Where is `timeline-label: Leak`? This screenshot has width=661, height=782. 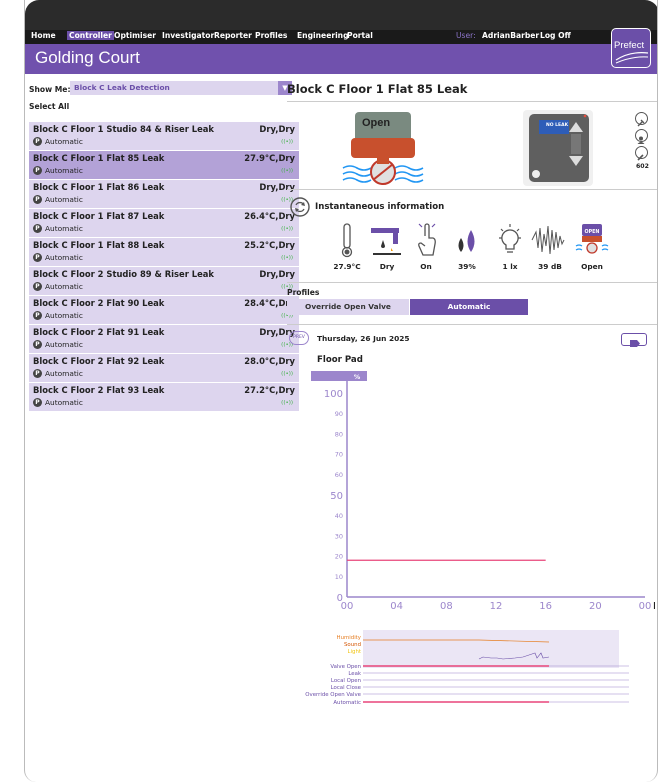
timeline-label: Leak is located at coordinates (355, 674).